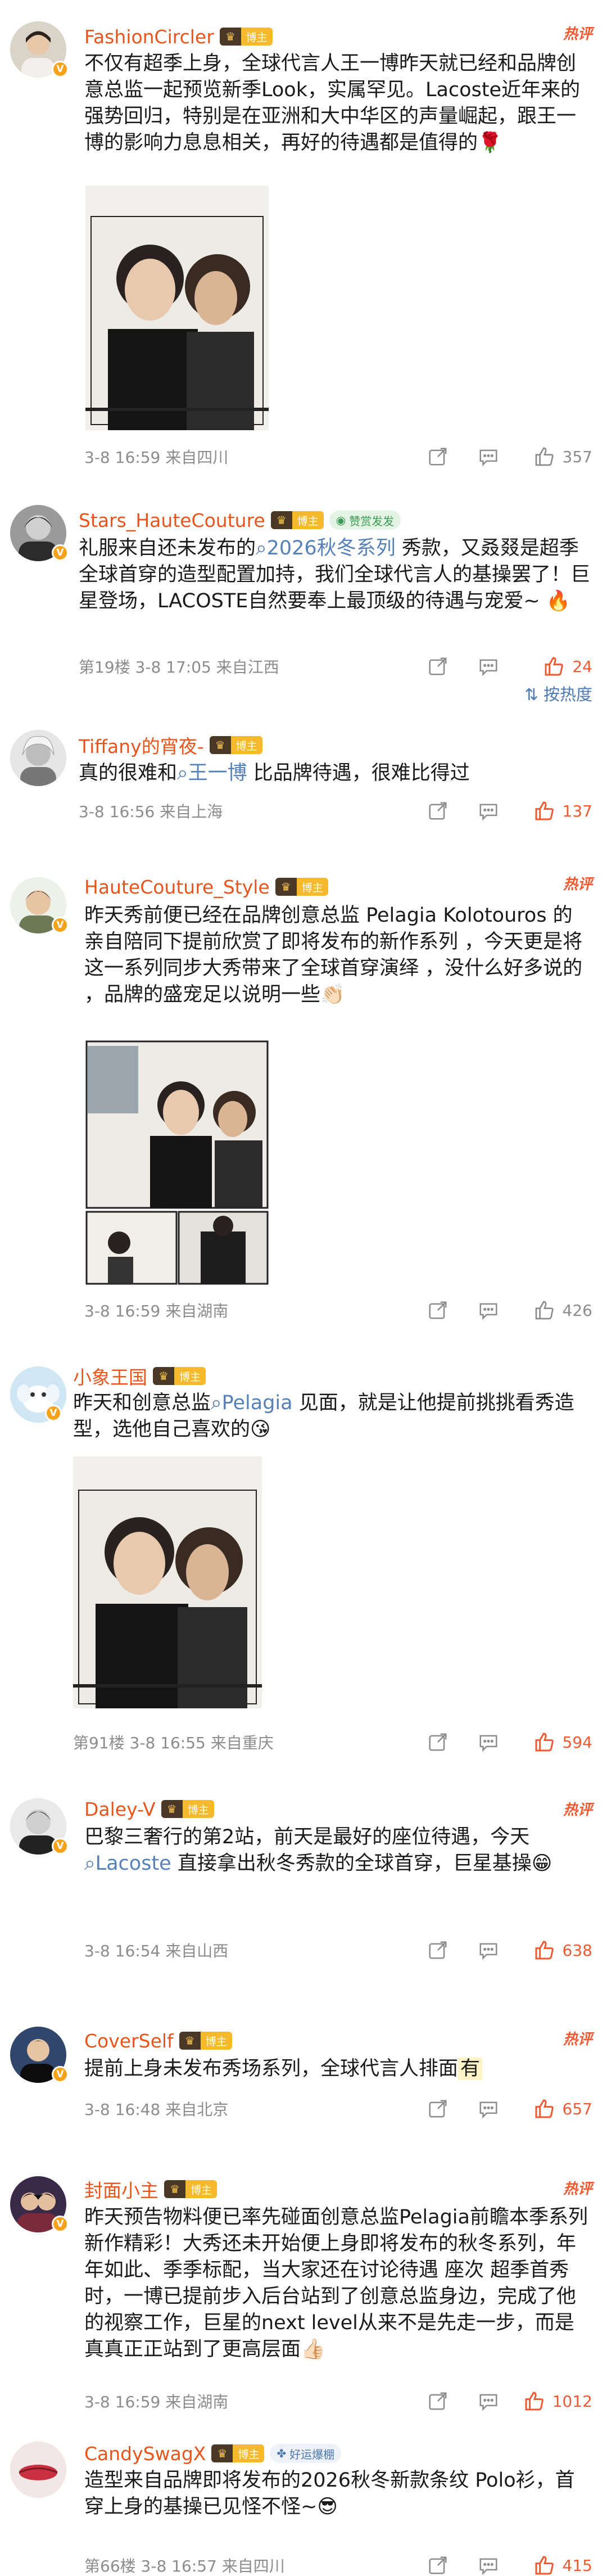 Image resolution: width=607 pixels, height=2576 pixels. I want to click on comment-footer: 3-8 16:56 来自上海 137, so click(335, 811).